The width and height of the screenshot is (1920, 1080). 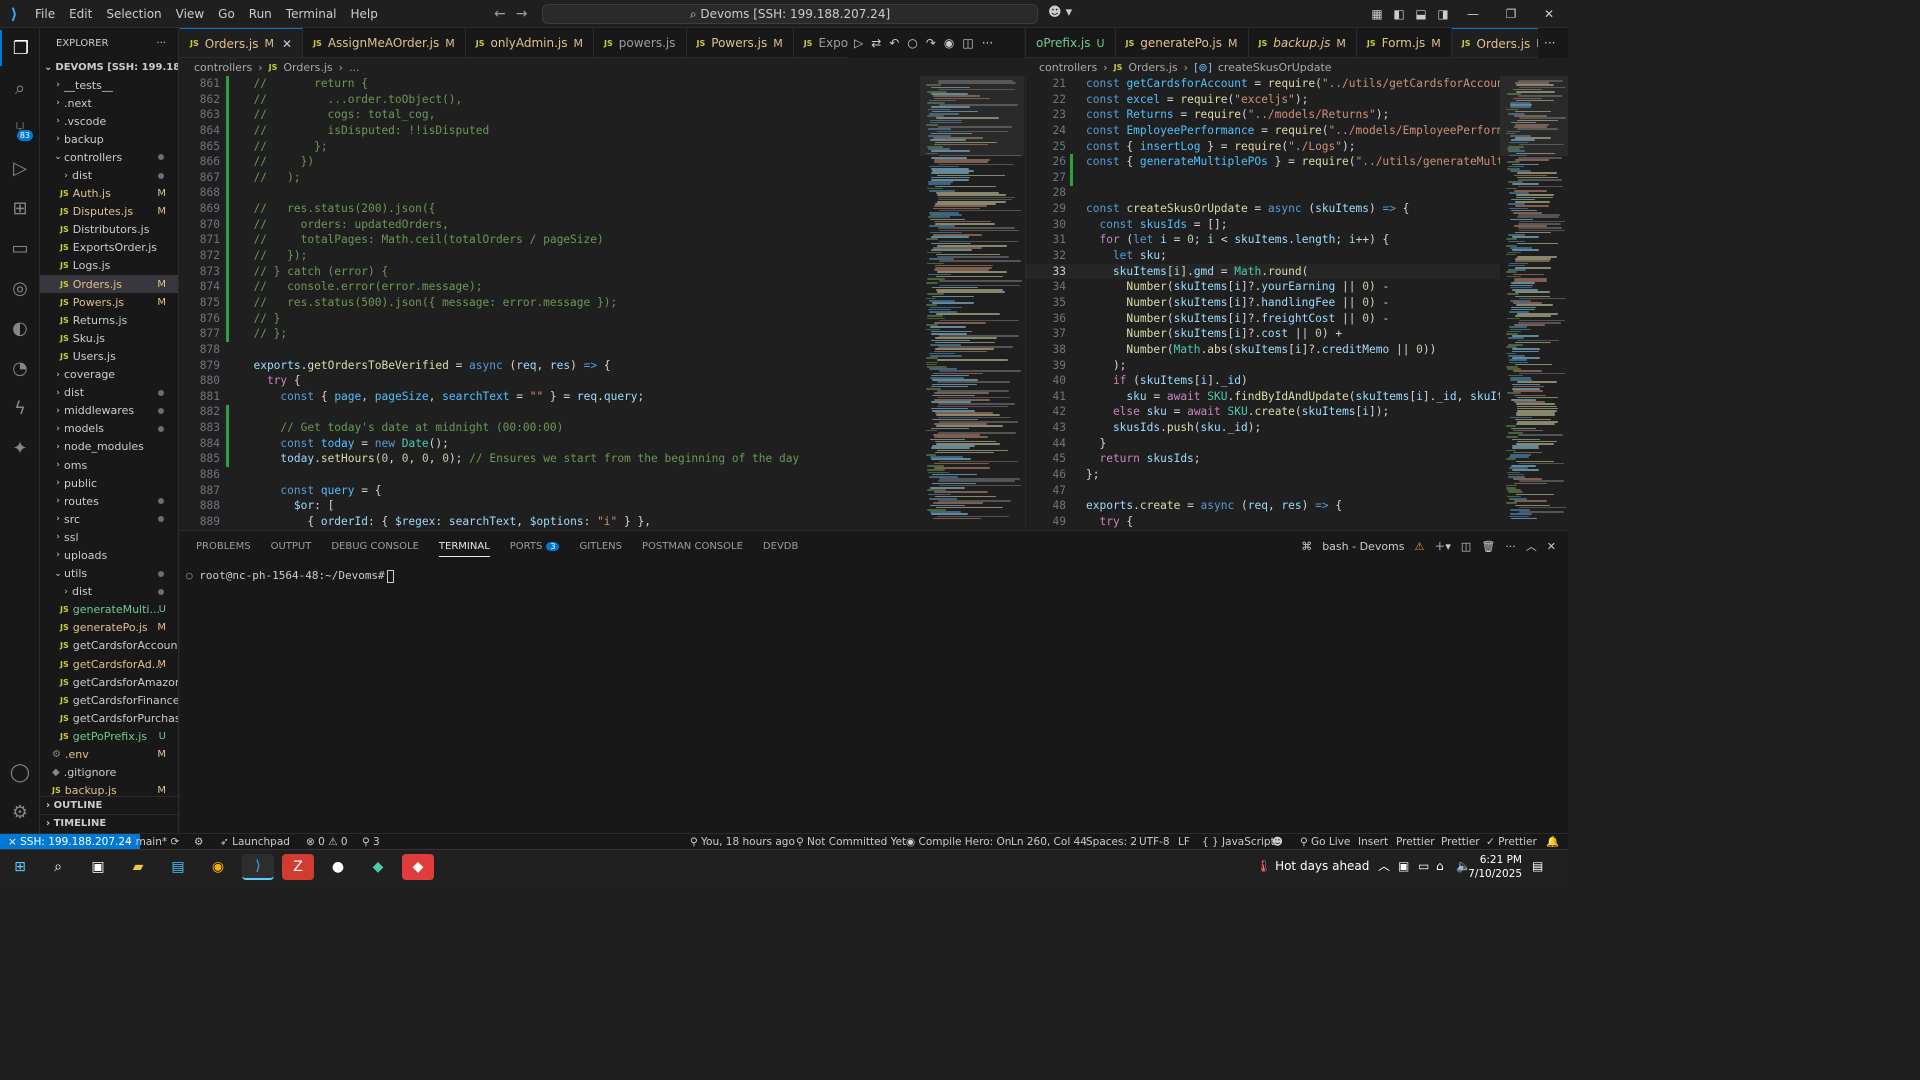 I want to click on postman-icon: ◐, so click(x=20, y=328).